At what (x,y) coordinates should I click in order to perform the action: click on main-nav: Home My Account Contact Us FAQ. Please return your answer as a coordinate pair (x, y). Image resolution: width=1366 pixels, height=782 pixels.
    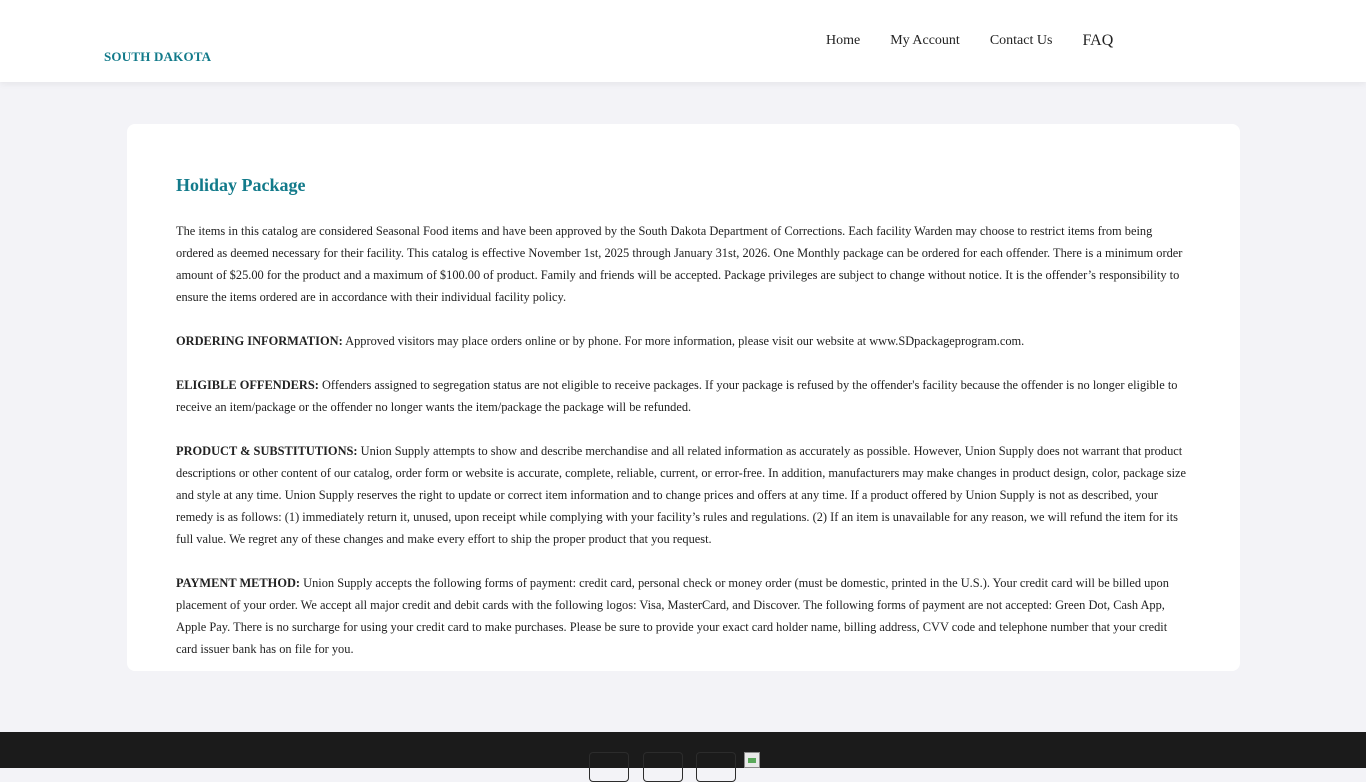
    Looking at the image, I should click on (969, 41).